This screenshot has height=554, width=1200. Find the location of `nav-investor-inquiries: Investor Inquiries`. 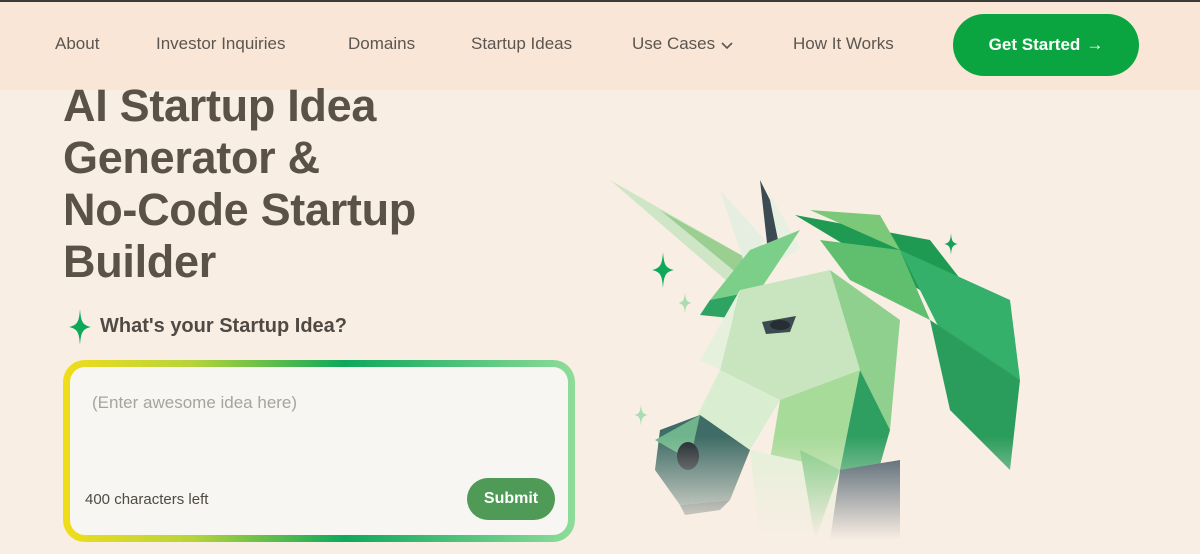

nav-investor-inquiries: Investor Inquiries is located at coordinates (220, 44).